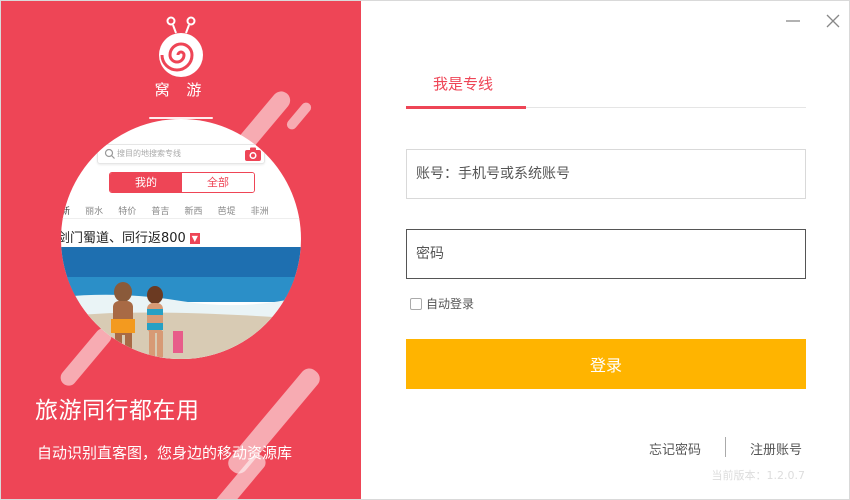  I want to click on search-icon, so click(109, 153).